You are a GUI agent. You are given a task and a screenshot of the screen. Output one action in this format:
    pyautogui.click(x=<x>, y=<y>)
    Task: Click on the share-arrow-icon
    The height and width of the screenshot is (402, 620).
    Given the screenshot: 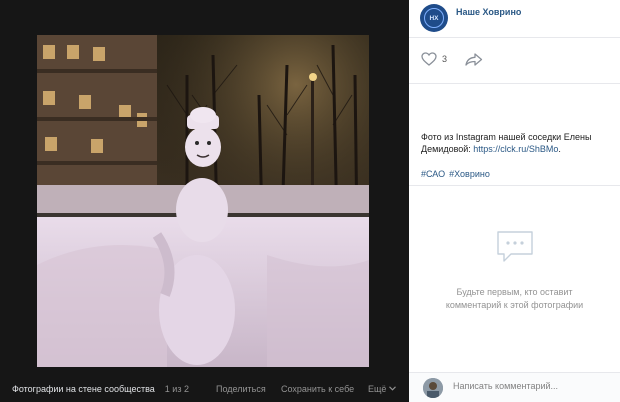 What is the action you would take?
    pyautogui.click(x=474, y=59)
    